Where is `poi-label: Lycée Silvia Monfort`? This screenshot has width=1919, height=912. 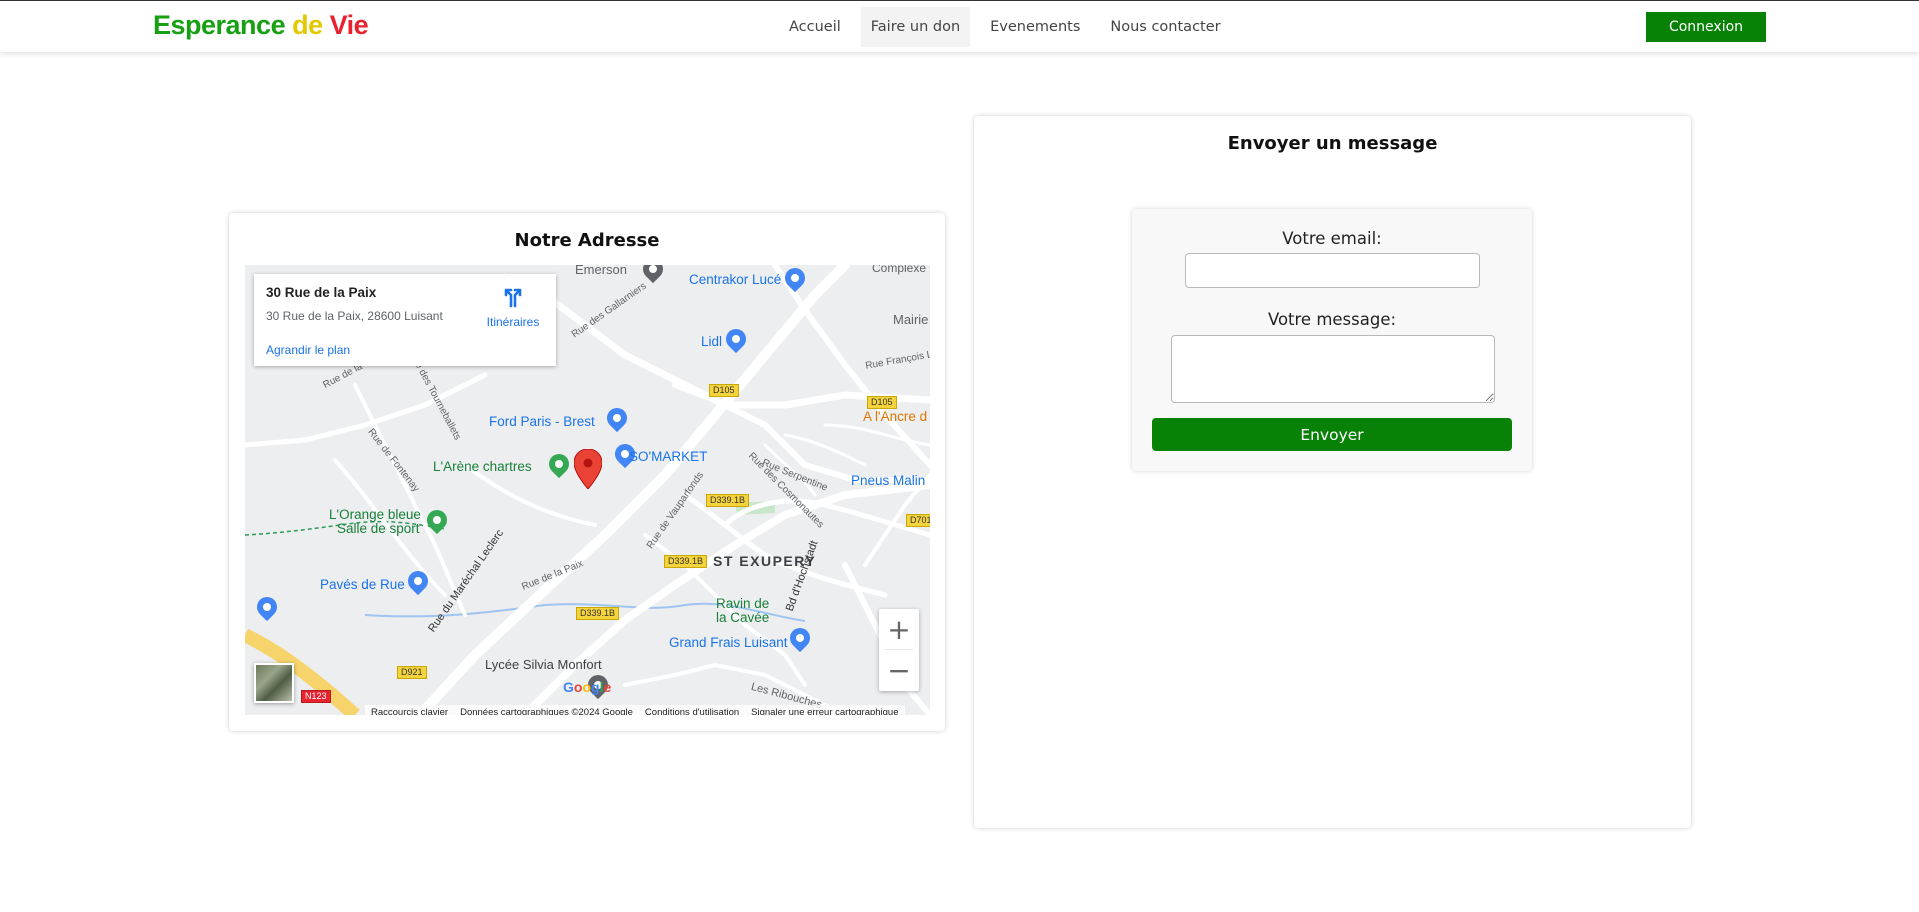
poi-label: Lycée Silvia Monfort is located at coordinates (543, 664).